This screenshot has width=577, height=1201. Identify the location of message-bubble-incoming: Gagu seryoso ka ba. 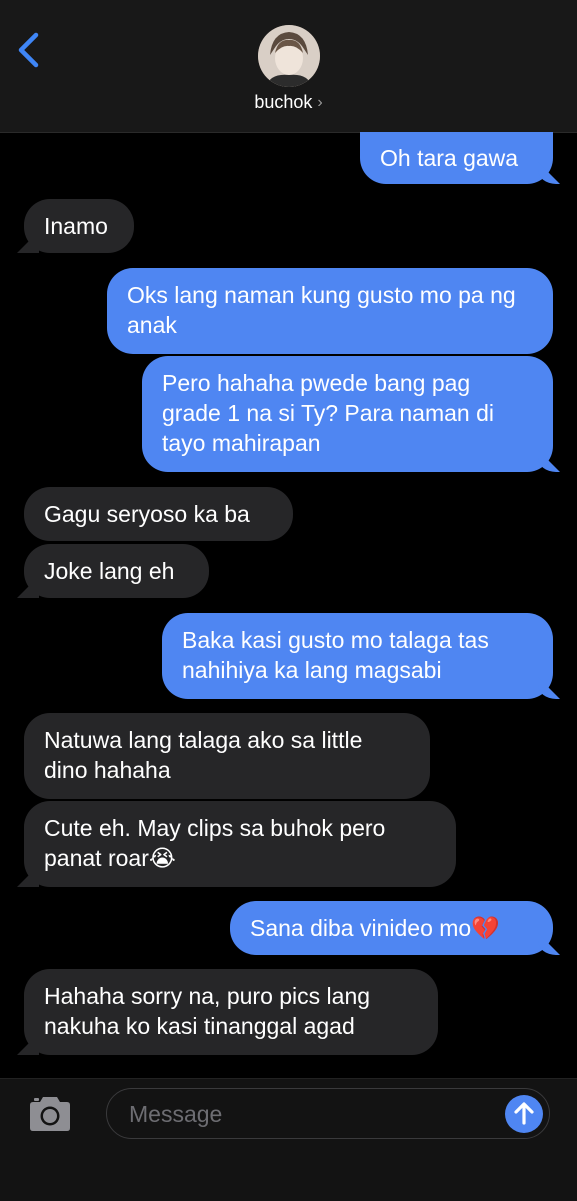
(158, 514).